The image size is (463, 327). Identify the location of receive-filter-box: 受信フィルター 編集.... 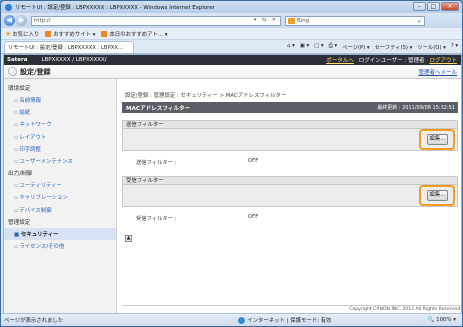
(290, 191).